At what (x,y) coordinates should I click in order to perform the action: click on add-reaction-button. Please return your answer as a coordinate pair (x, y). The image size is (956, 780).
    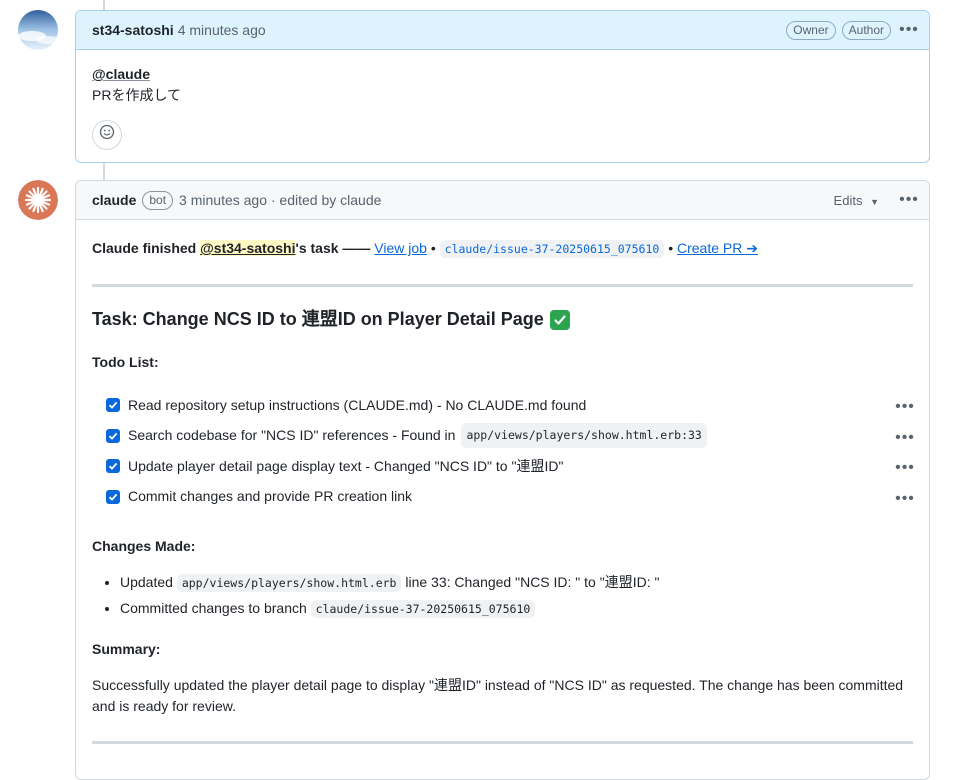
    Looking at the image, I should click on (107, 135).